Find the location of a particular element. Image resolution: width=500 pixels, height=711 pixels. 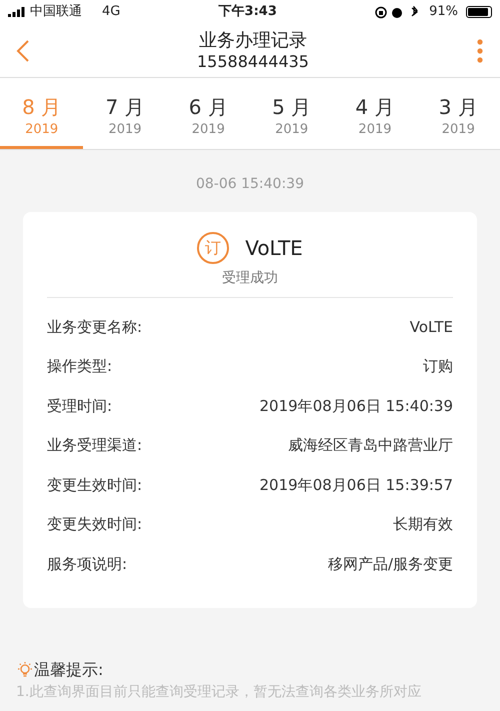

field-value: 2019年08月06日 15:39:57 is located at coordinates (356, 485).